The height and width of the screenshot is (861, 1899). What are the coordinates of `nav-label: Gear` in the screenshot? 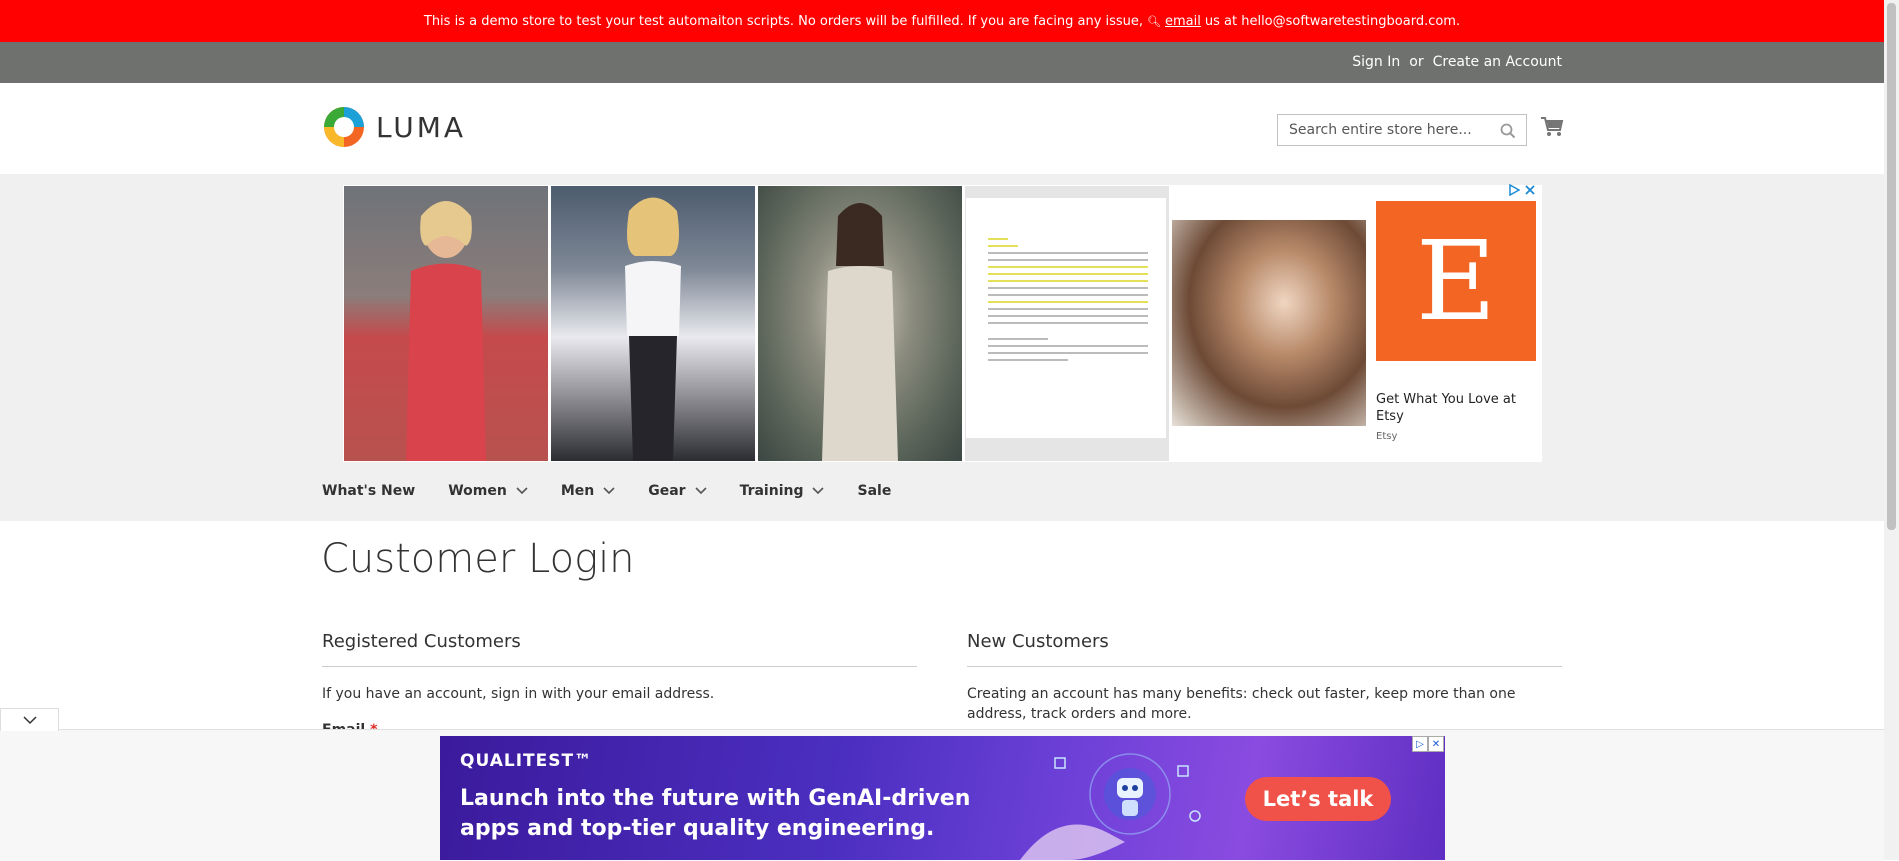 It's located at (667, 491).